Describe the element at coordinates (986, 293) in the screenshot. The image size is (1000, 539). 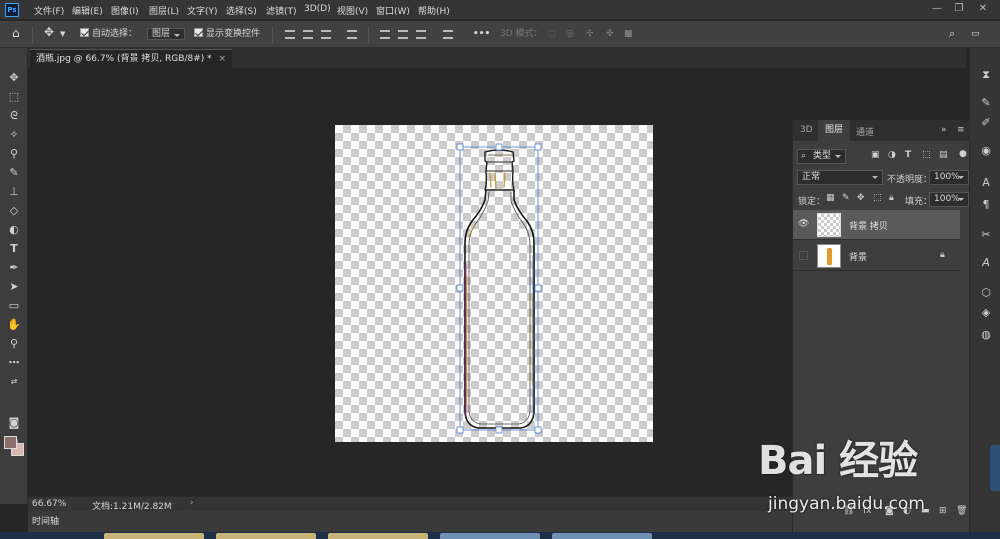
I see `3d-panel-icon: ⬡` at that location.